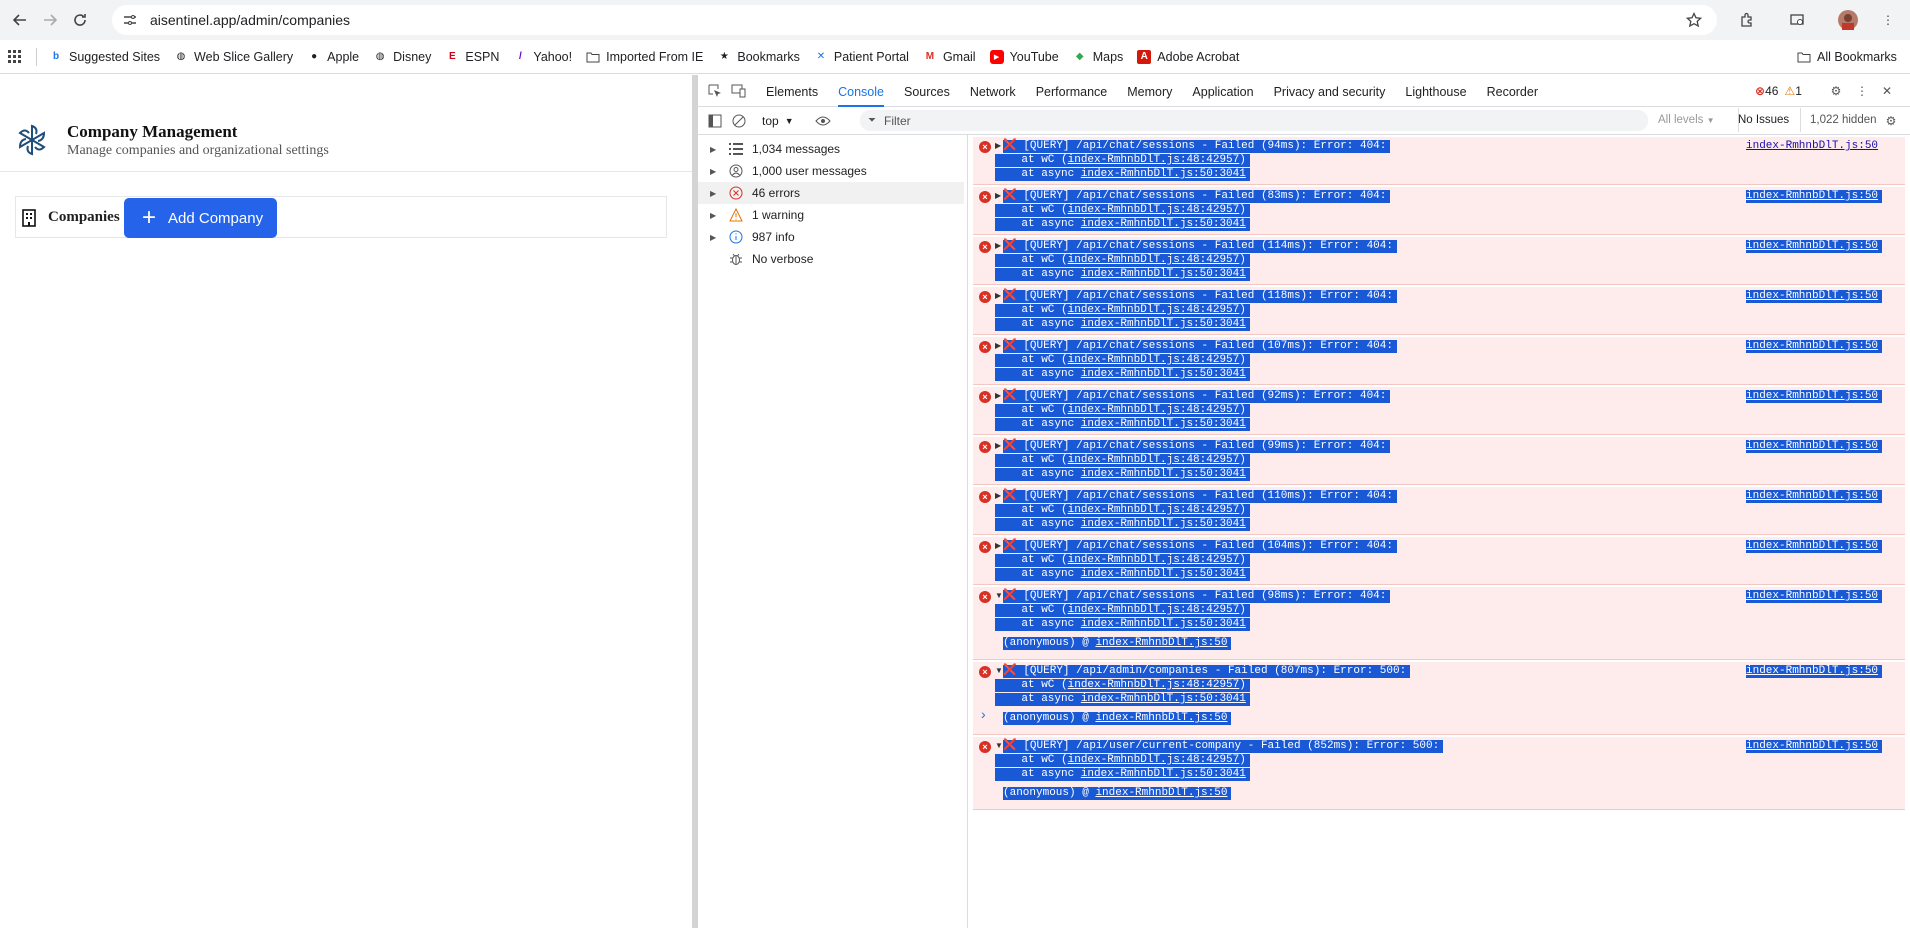 This screenshot has height=928, width=1910. What do you see at coordinates (1862, 91) in the screenshot?
I see `devtools-menu-icon: ⋮` at bounding box center [1862, 91].